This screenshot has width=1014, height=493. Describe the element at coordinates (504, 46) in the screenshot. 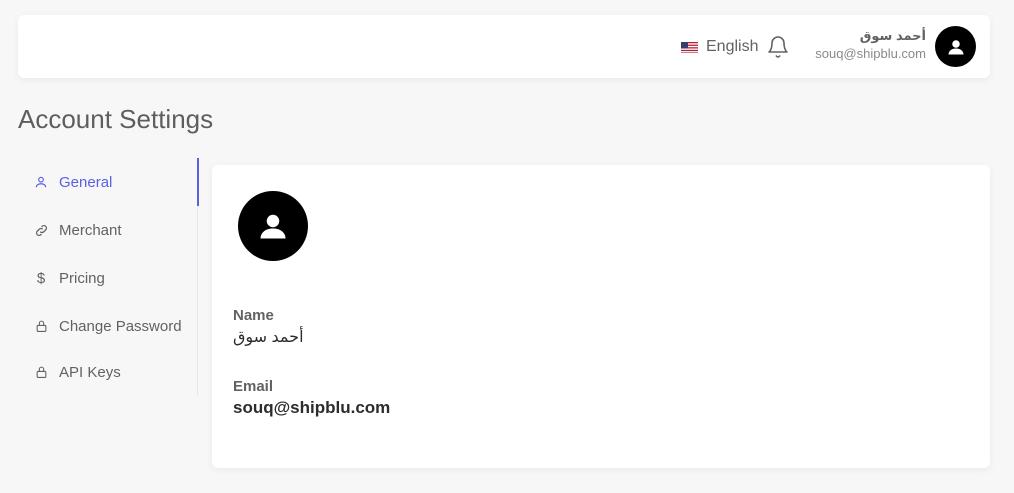

I see `top-navbar: English أحمد سوق souq@shipblu.com` at that location.